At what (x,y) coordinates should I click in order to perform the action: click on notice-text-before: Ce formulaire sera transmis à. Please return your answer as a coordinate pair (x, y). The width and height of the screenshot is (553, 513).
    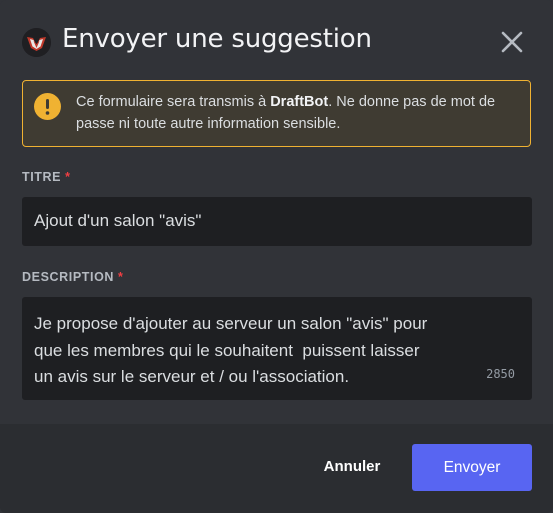
    Looking at the image, I should click on (173, 102).